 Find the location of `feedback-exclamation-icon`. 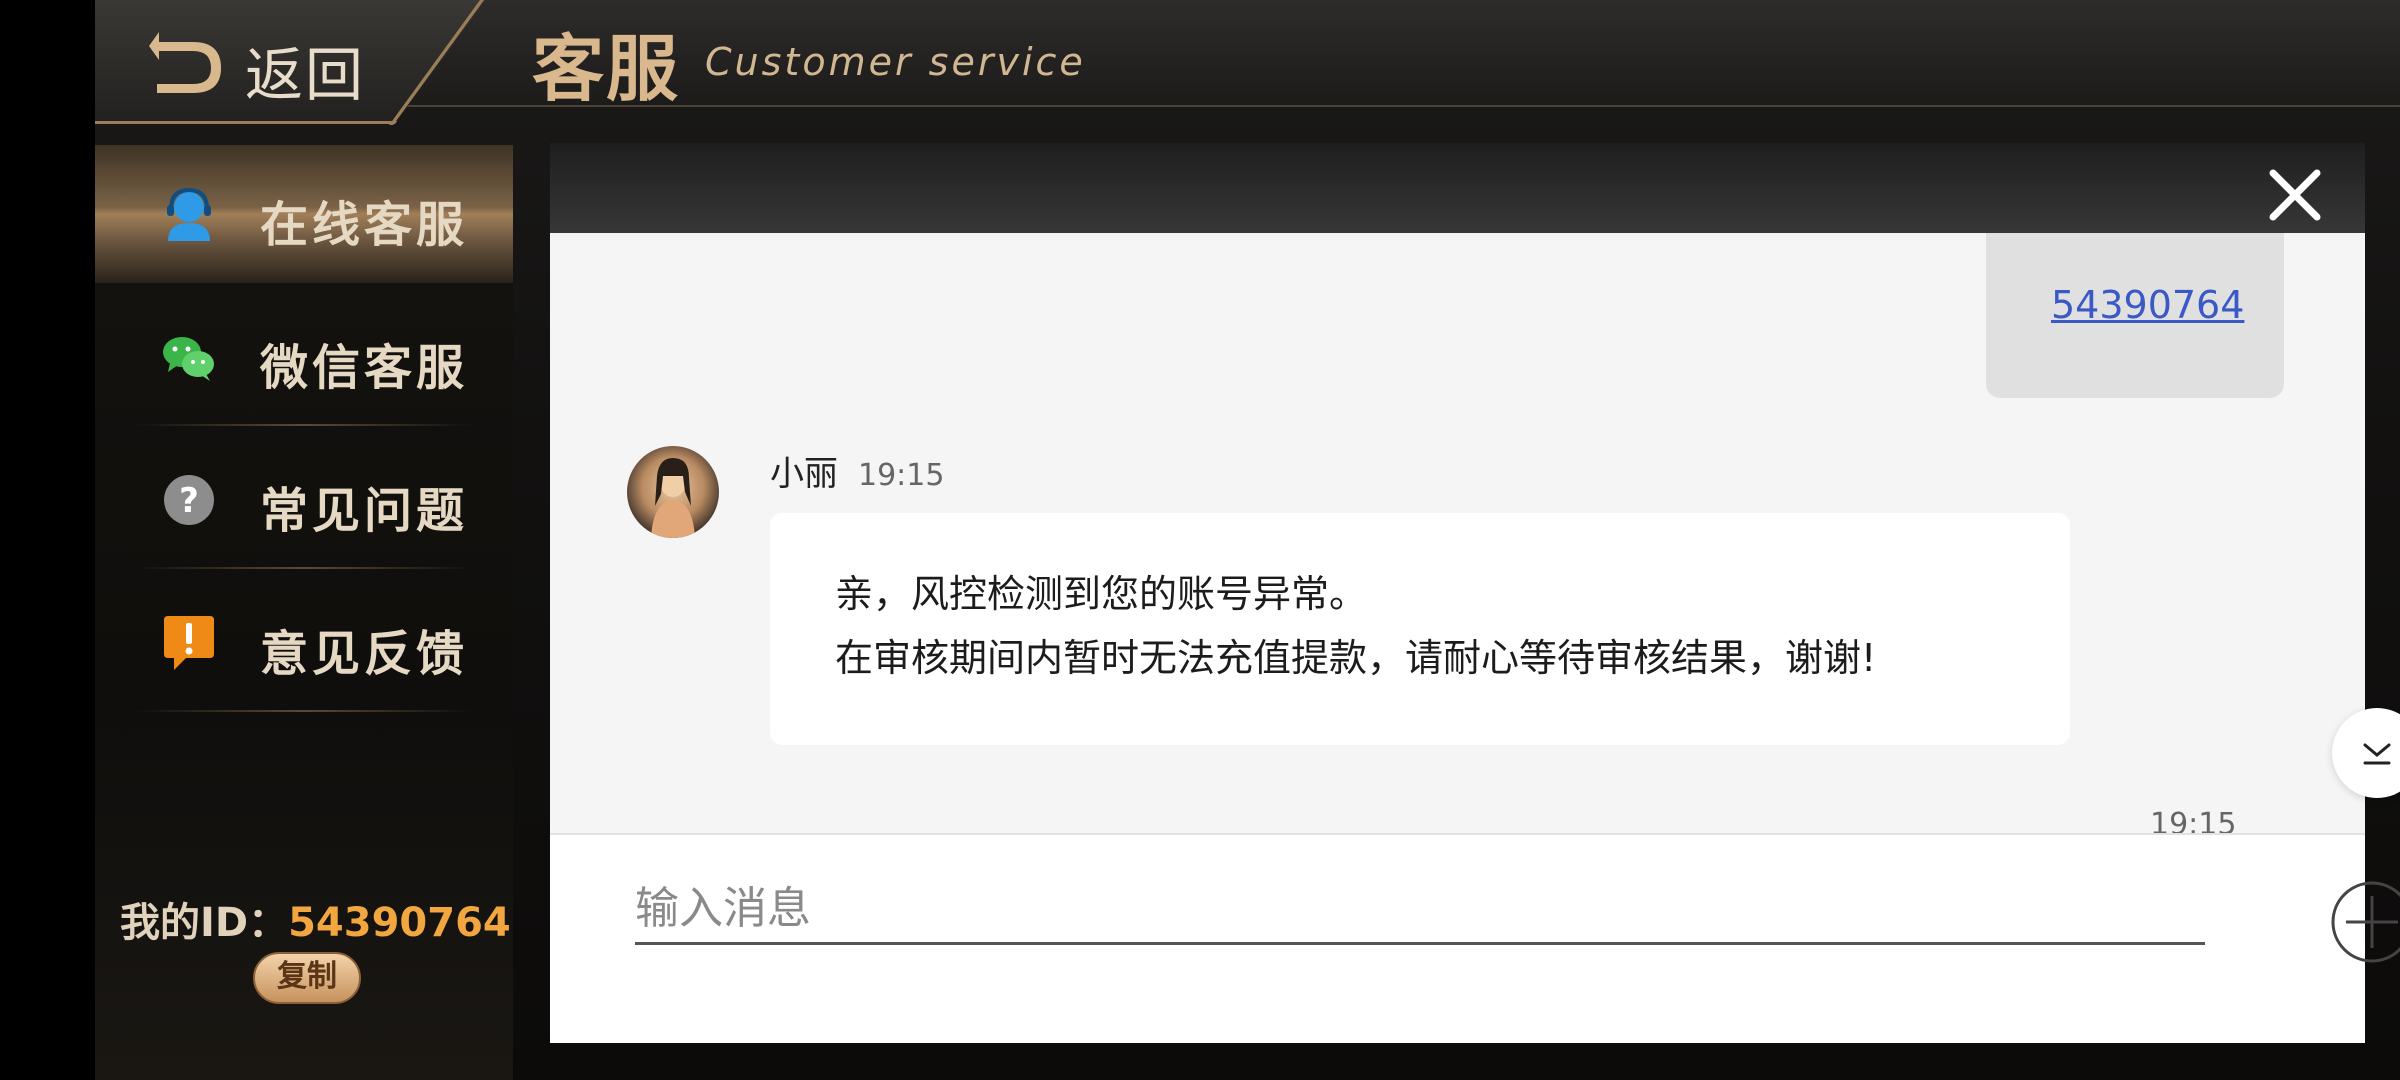

feedback-exclamation-icon is located at coordinates (189, 643).